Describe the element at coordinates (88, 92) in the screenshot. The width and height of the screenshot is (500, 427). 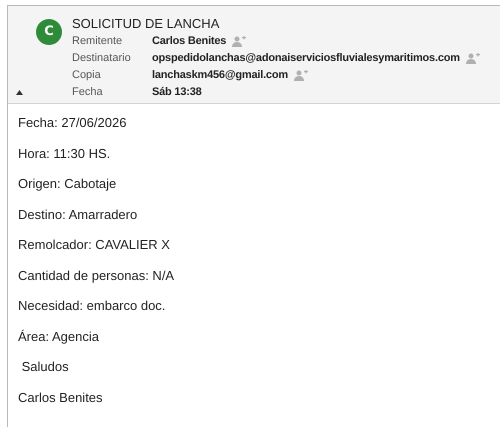
I see `field-label: Fecha` at that location.